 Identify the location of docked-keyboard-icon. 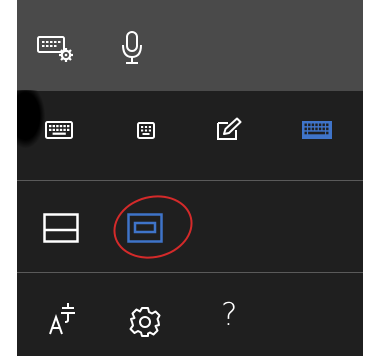
(61, 228).